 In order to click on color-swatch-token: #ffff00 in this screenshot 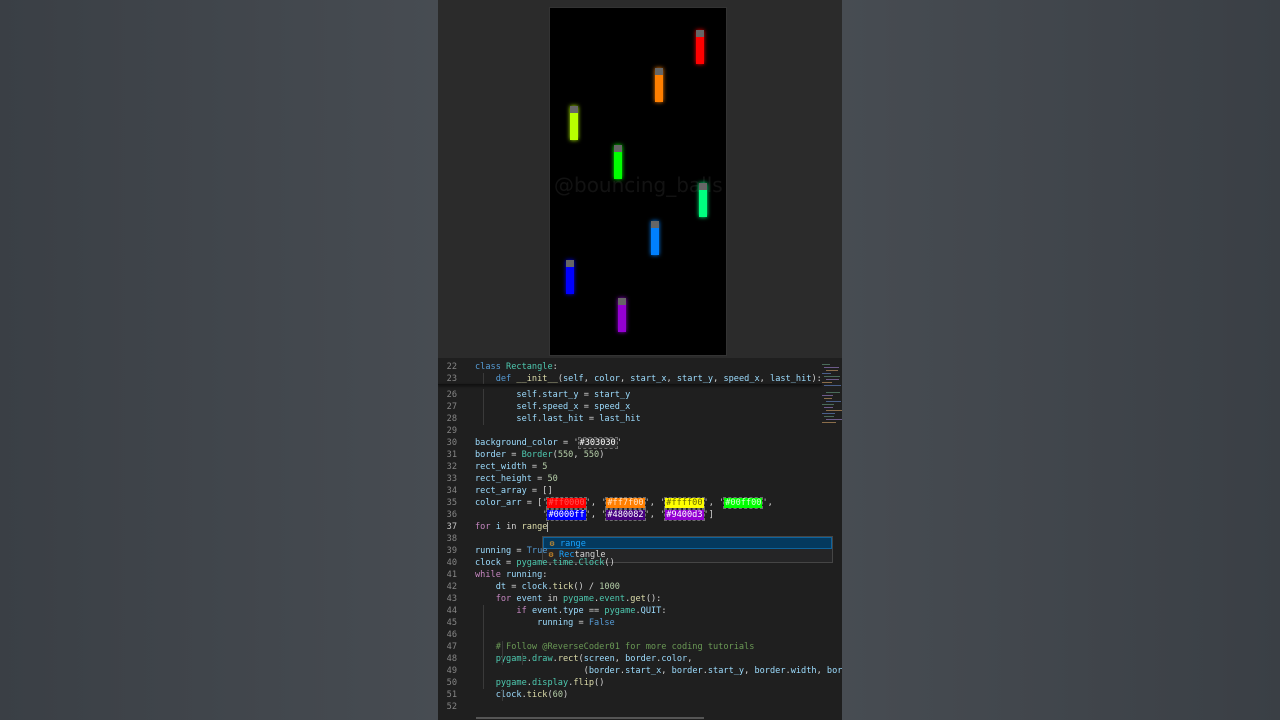, I will do `click(684, 503)`.